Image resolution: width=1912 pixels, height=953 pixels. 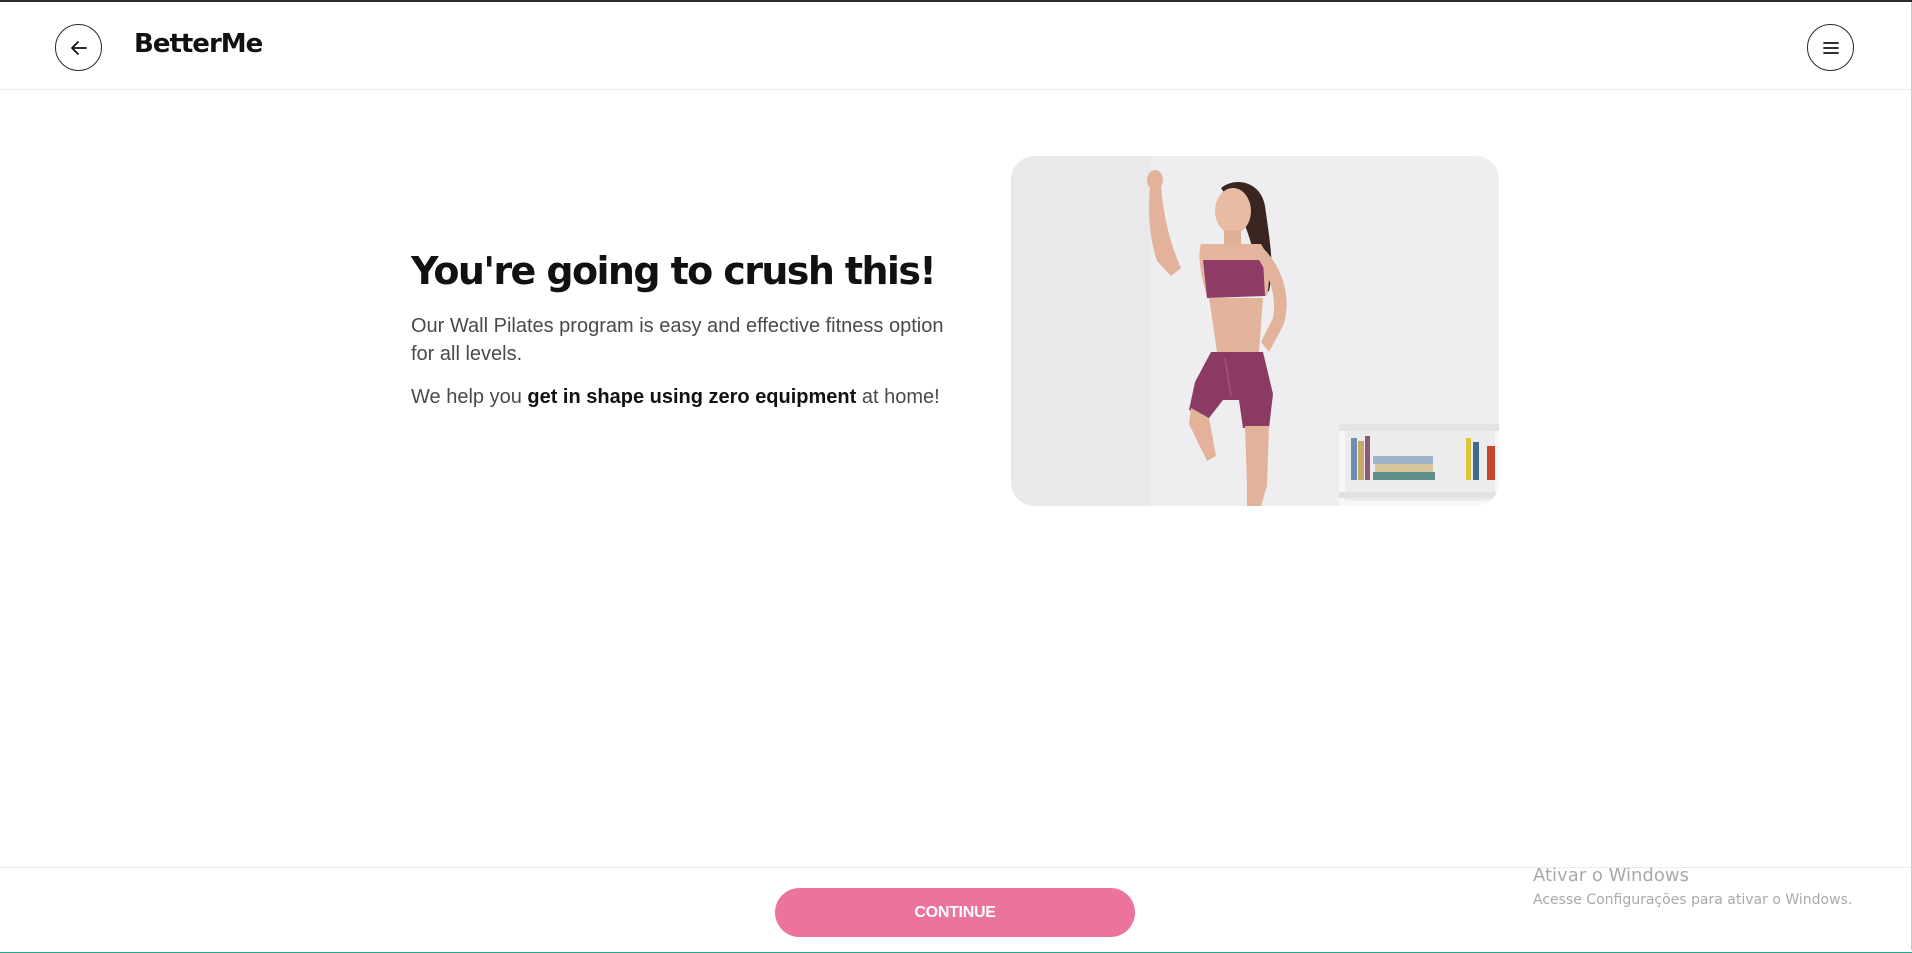 I want to click on hero-image, so click(x=1255, y=331).